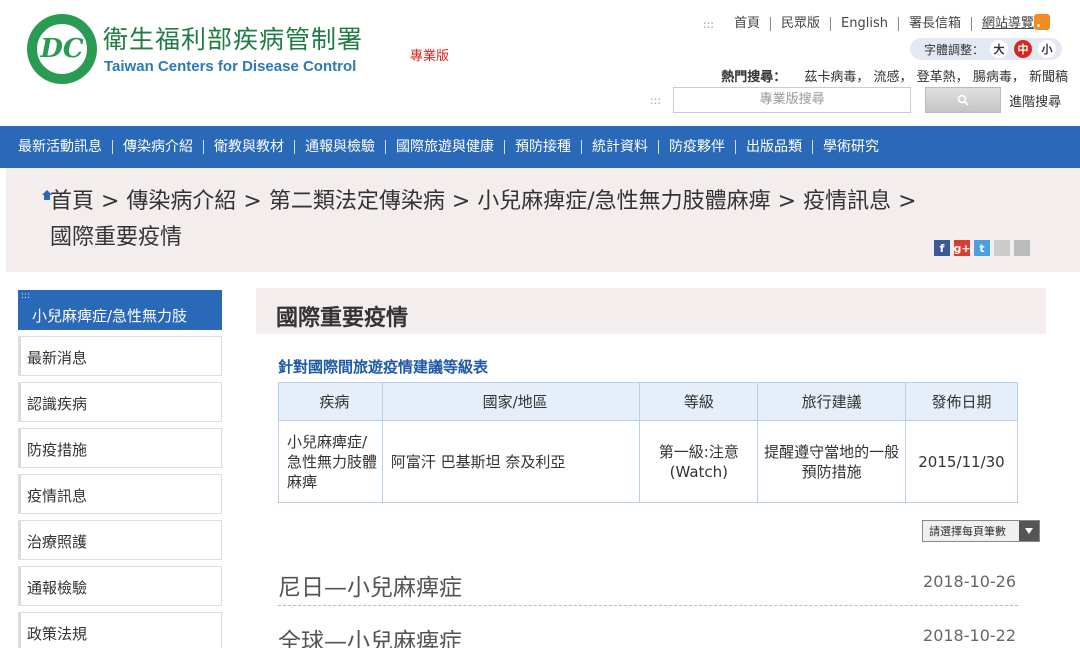 The image size is (1080, 648). What do you see at coordinates (850, 147) in the screenshot?
I see `nav-item-research: 學術研究` at bounding box center [850, 147].